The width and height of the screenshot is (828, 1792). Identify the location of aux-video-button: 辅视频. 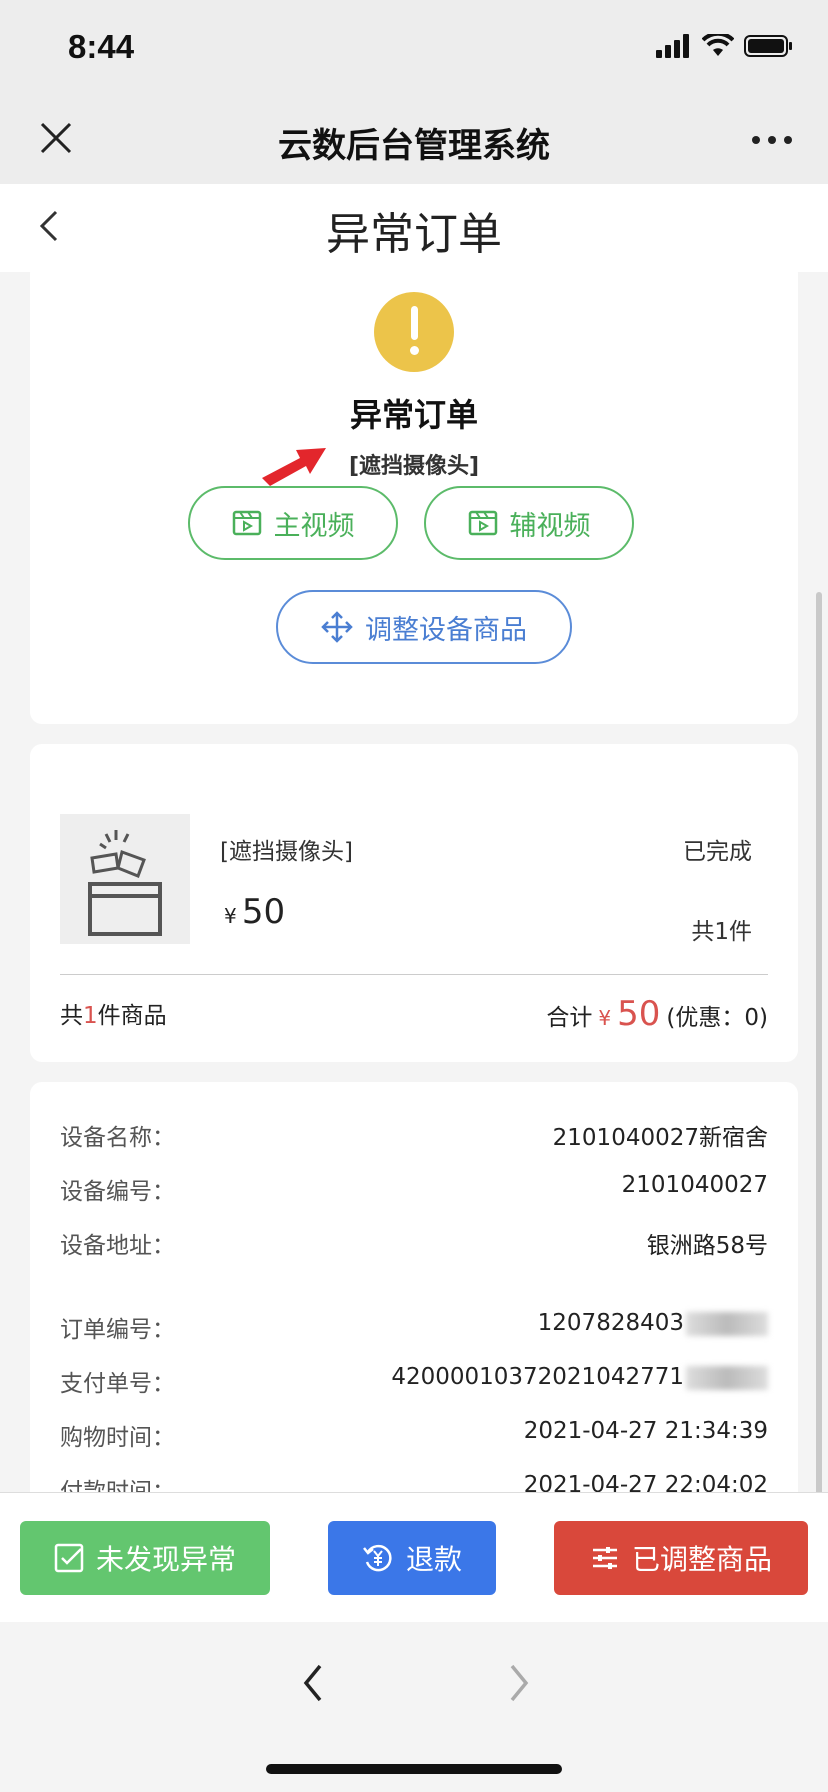
(529, 523).